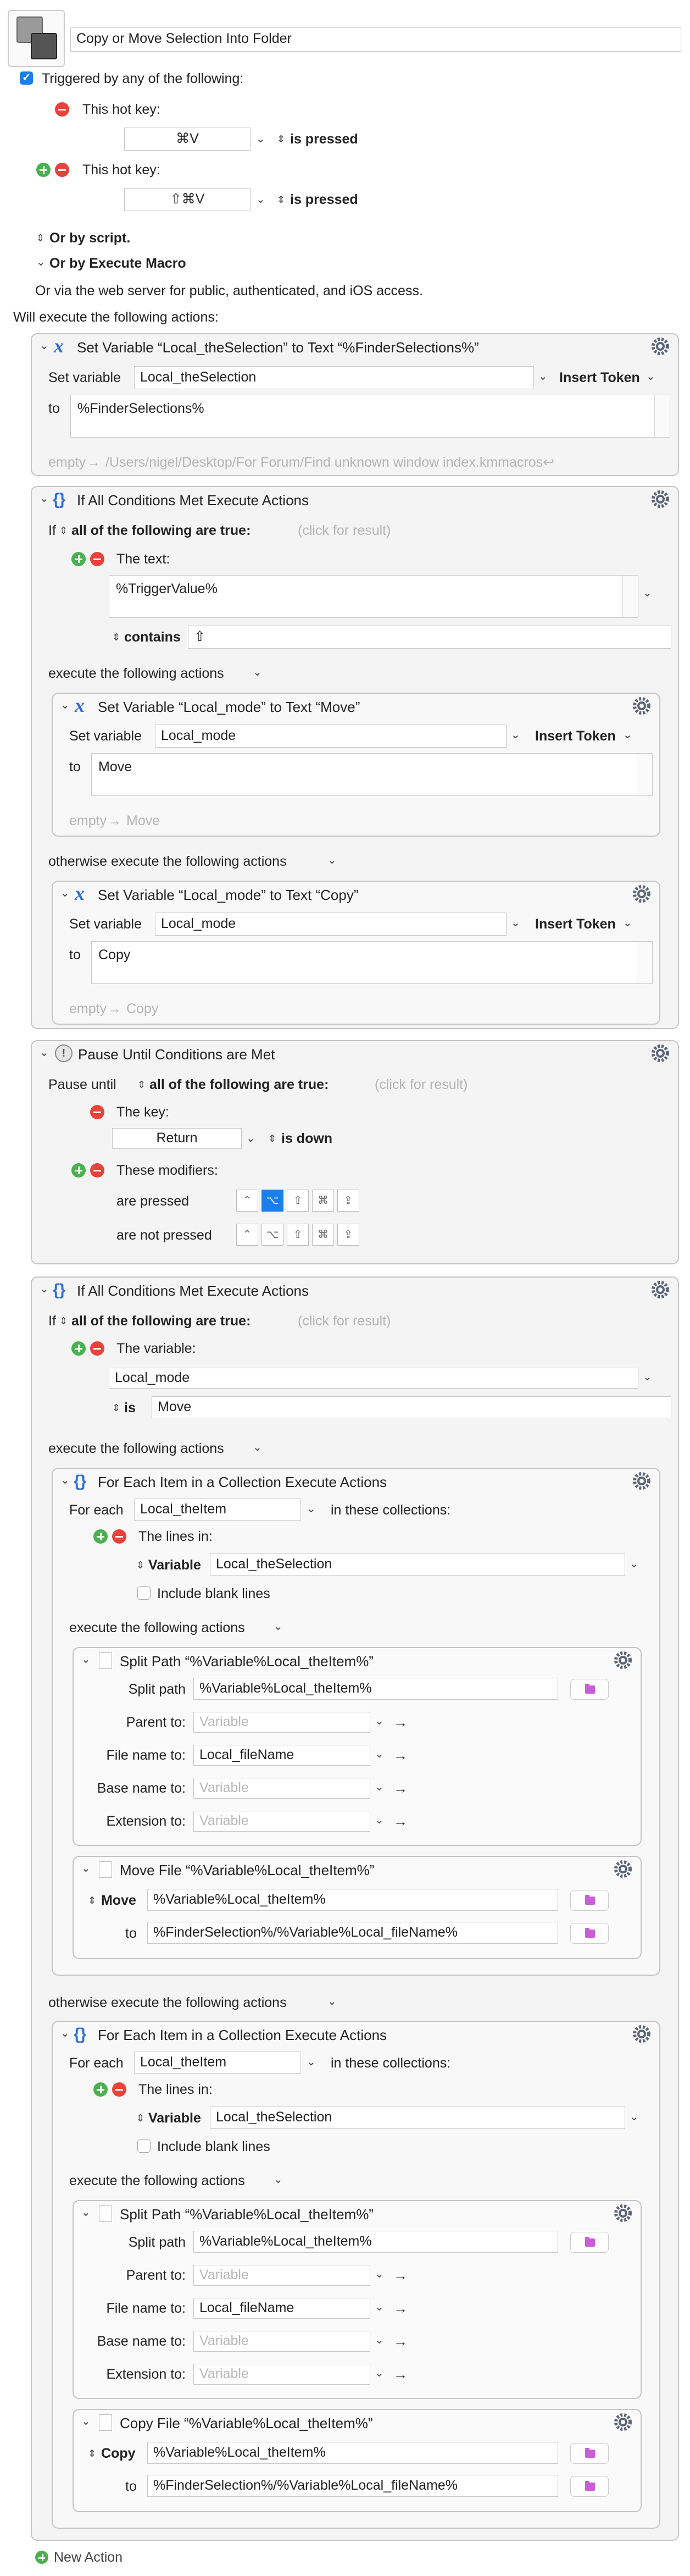 Image resolution: width=690 pixels, height=2576 pixels. Describe the element at coordinates (187, 199) in the screenshot. I see `hotkey-field: ⇧⌘V` at that location.